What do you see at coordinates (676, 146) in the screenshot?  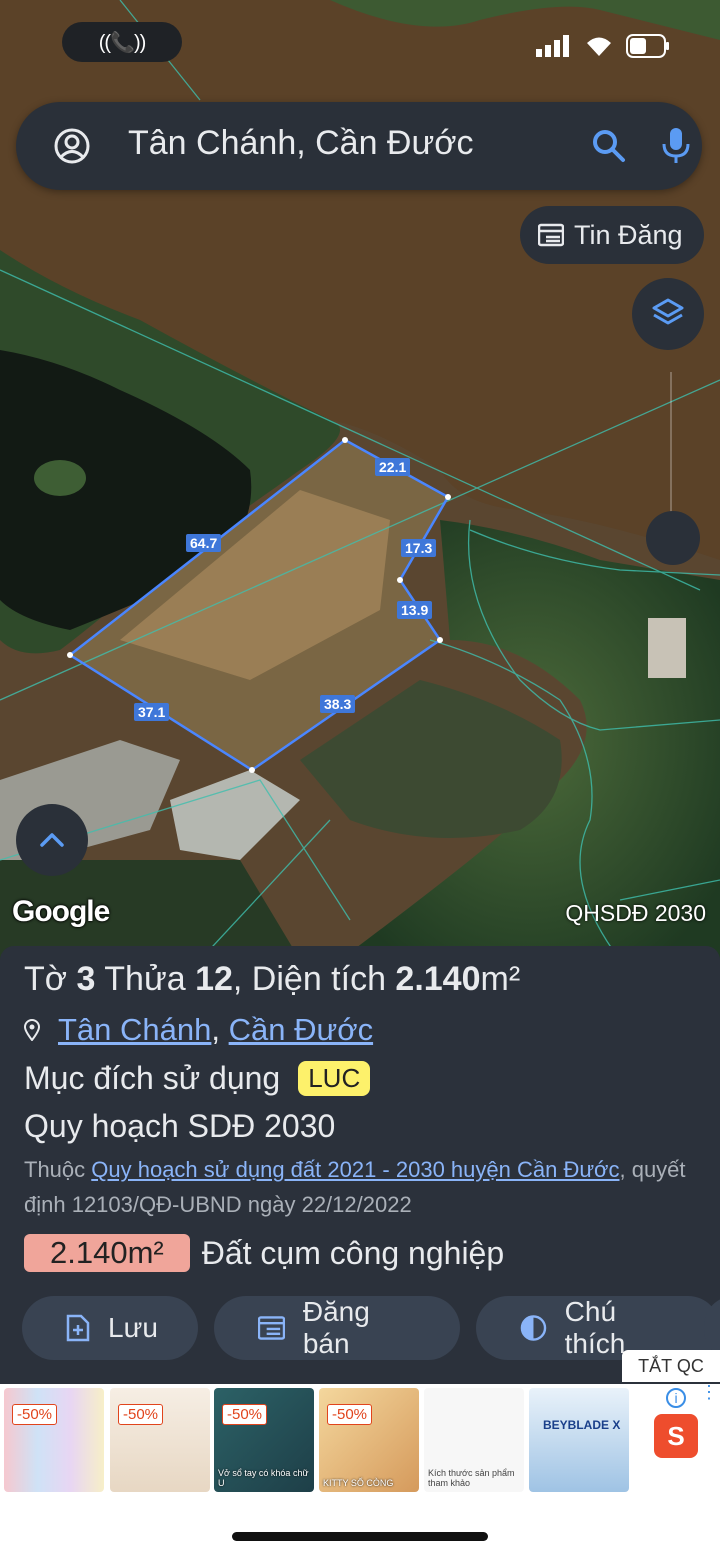 I see `microphone-icon` at bounding box center [676, 146].